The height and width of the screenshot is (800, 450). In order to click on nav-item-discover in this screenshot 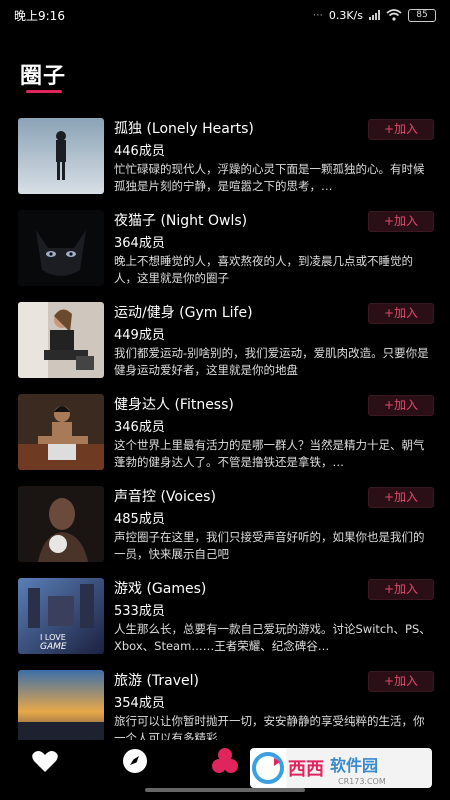, I will do `click(135, 761)`.